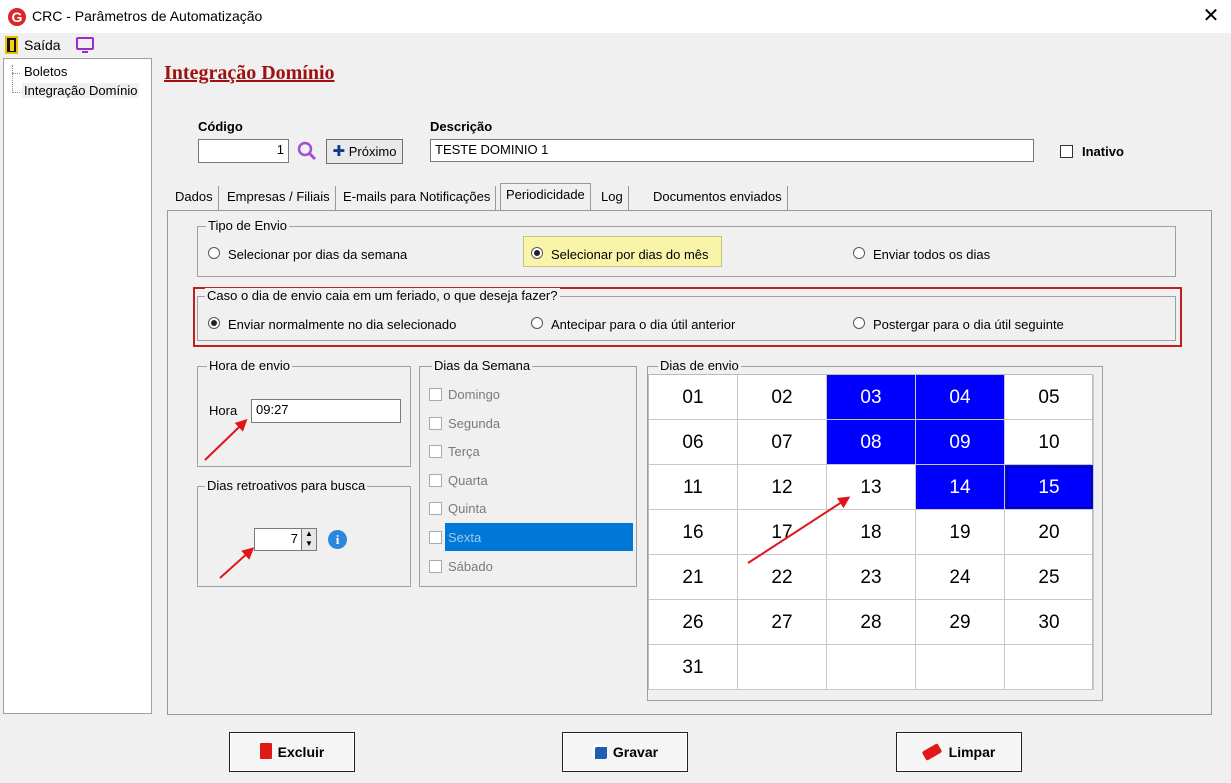  Describe the element at coordinates (537, 253) in the screenshot. I see `send-type-monthdays-radio` at that location.